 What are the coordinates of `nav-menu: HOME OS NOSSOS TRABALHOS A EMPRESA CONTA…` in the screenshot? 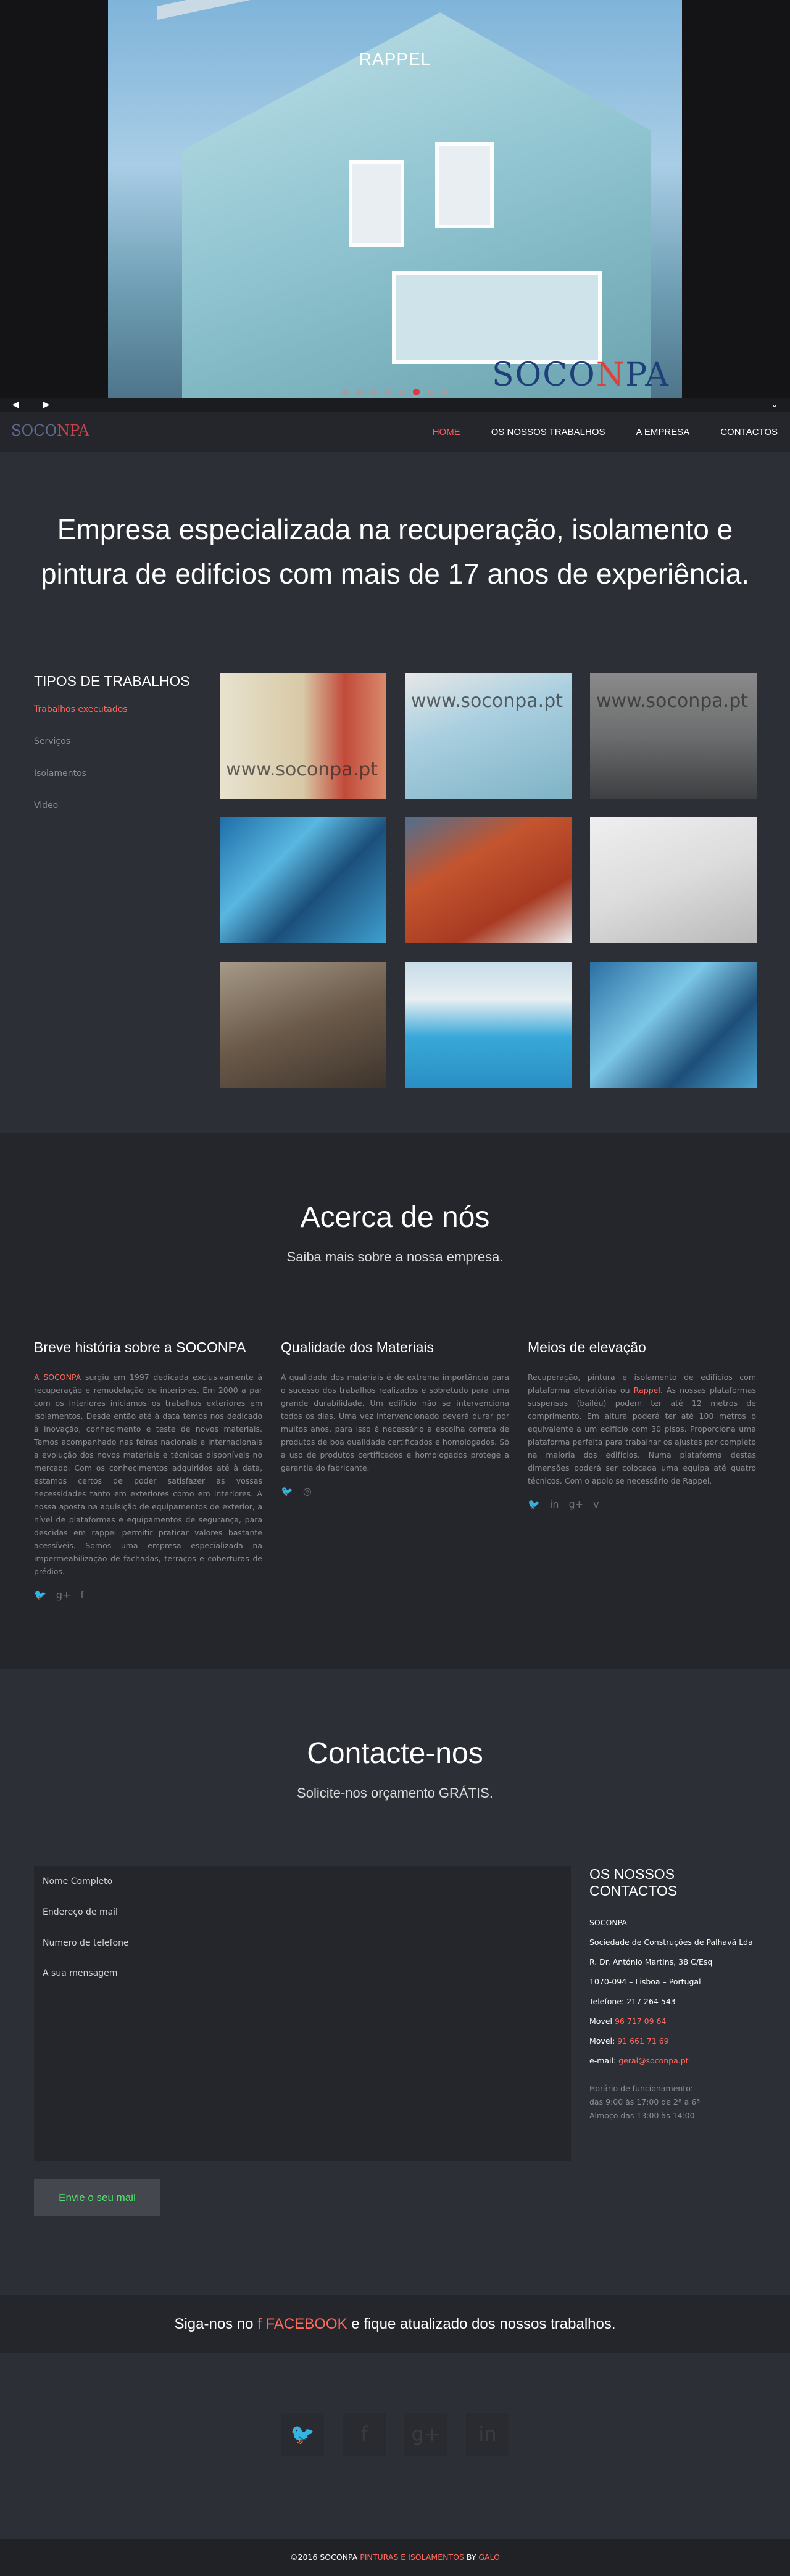 It's located at (605, 432).